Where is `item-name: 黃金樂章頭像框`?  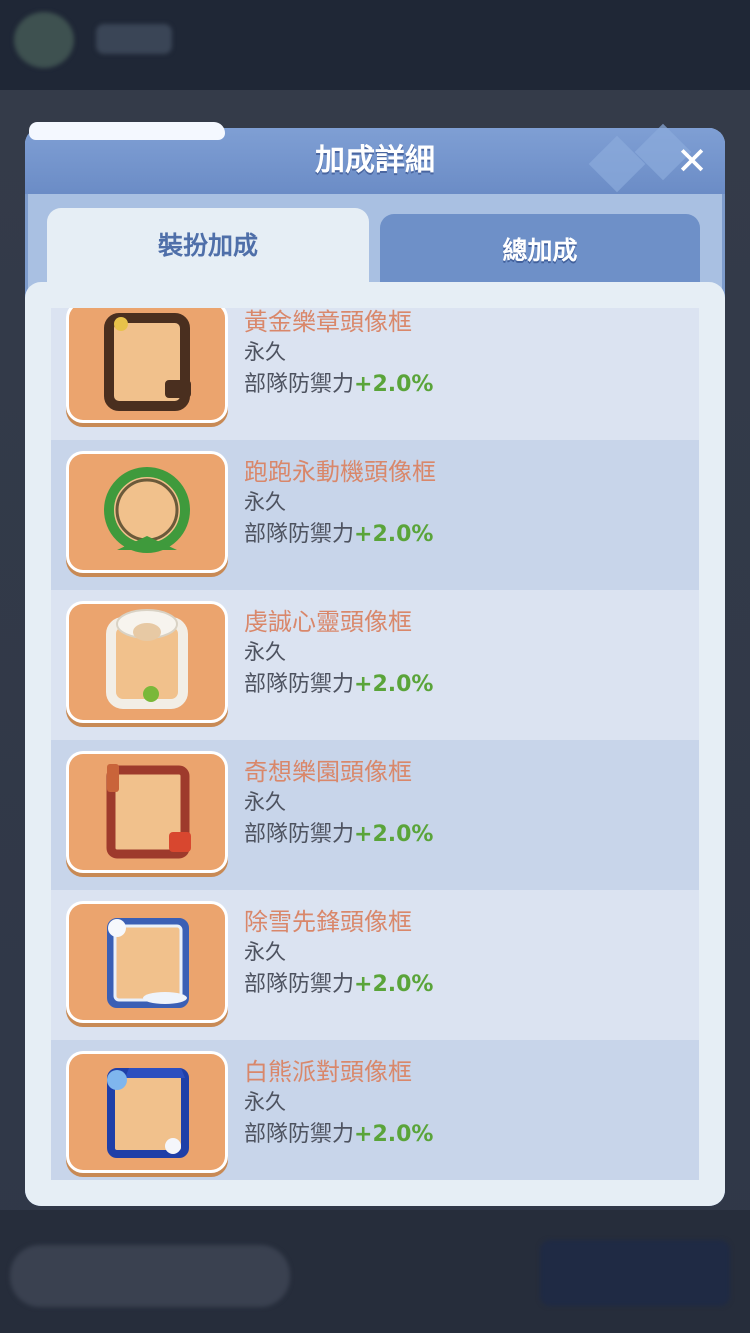 item-name: 黃金樂章頭像框 is located at coordinates (328, 322).